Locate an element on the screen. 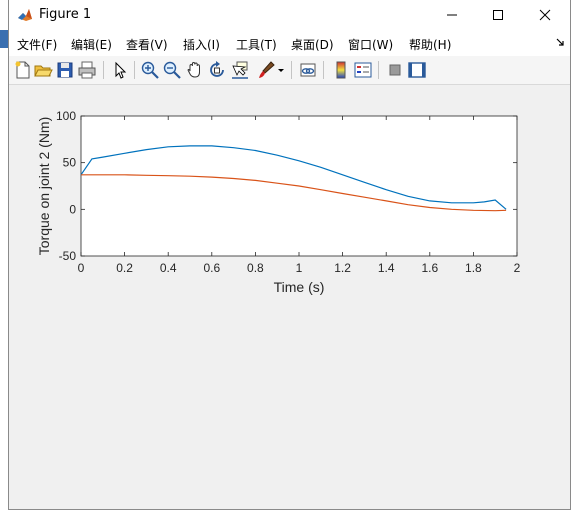 The image size is (576, 514). minimize-icon is located at coordinates (452, 15).